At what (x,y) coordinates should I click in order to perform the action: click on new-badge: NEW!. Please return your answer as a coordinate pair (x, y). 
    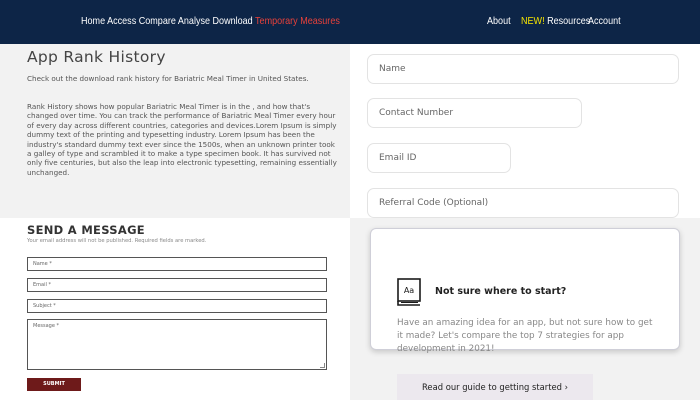
    Looking at the image, I should click on (533, 21).